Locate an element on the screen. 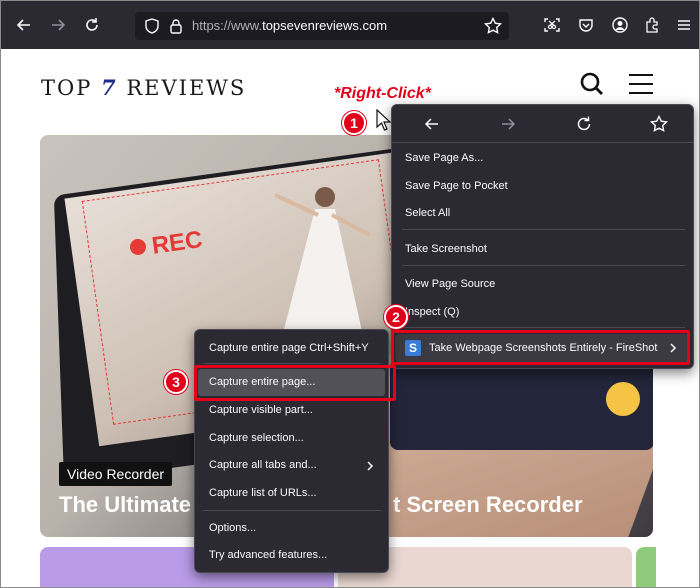  logo-text-reviews: REVIEWS is located at coordinates (186, 88).